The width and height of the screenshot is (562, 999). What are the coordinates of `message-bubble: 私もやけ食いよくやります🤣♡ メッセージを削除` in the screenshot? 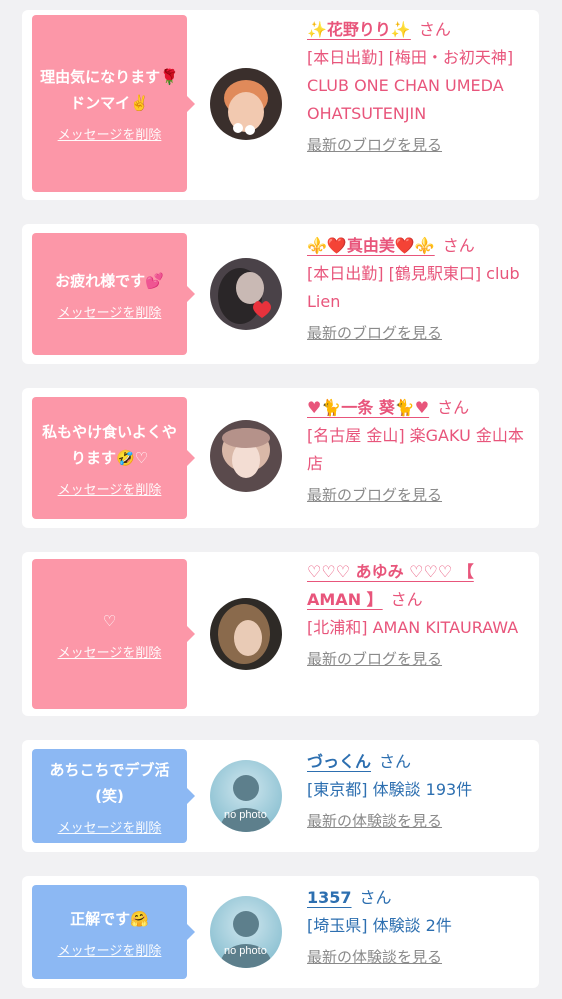 It's located at (113, 458).